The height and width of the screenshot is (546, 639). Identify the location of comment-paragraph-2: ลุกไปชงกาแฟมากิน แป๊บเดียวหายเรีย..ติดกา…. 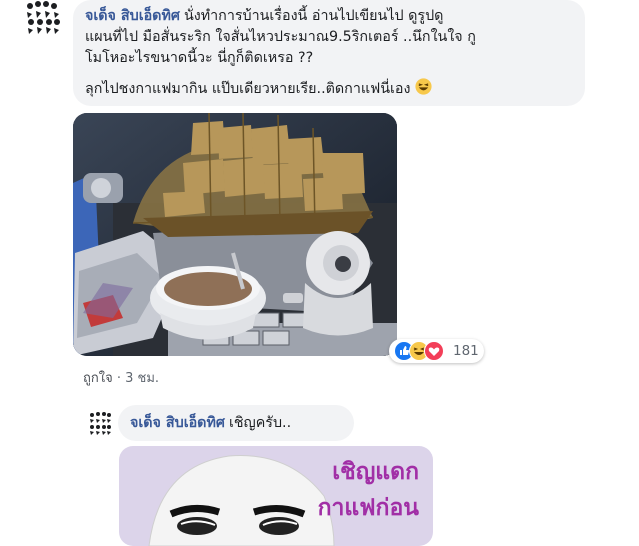
(329, 90).